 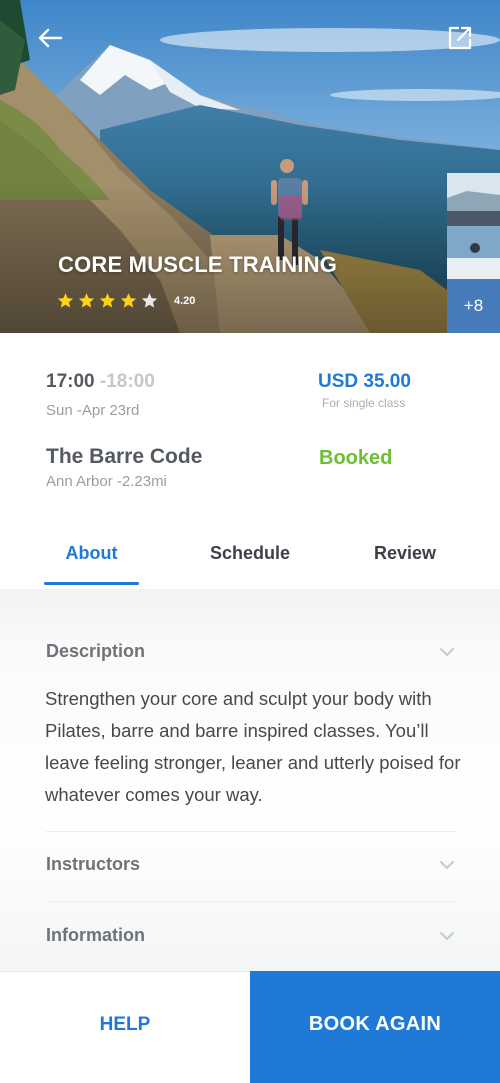 I want to click on active-tab-indicator, so click(x=91, y=583).